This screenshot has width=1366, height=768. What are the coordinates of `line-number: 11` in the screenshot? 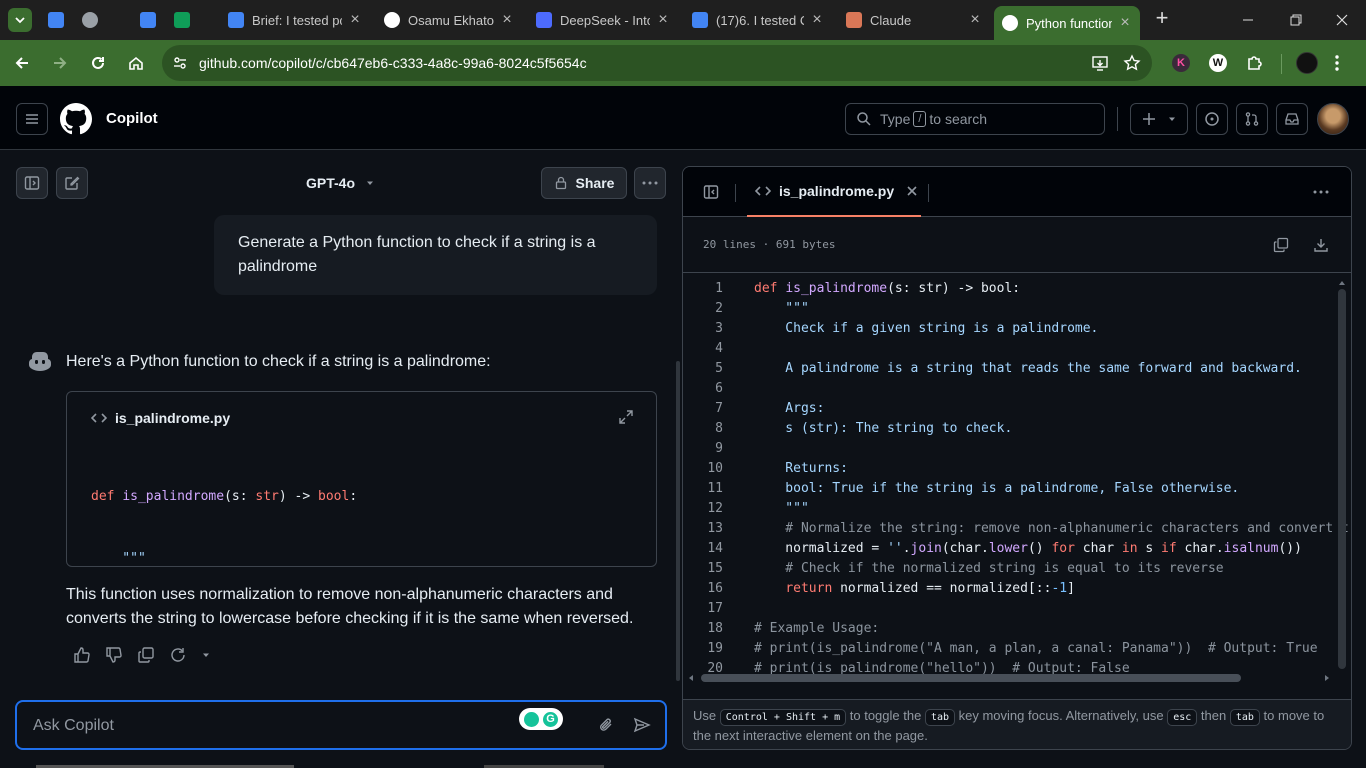 It's located at (715, 488).